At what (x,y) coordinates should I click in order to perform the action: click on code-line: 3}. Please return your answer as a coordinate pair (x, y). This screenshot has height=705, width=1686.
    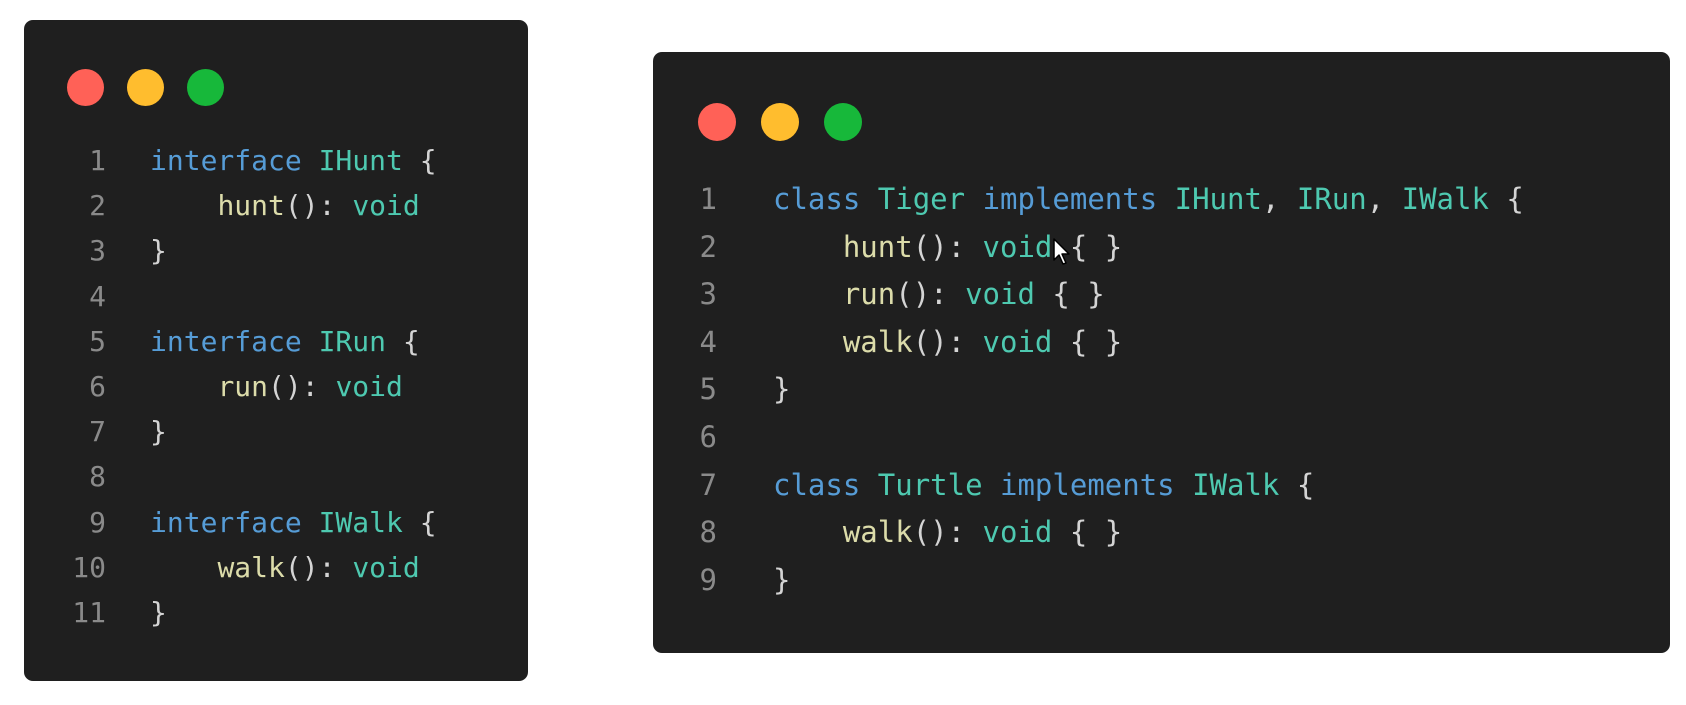
    Looking at the image, I should click on (230, 250).